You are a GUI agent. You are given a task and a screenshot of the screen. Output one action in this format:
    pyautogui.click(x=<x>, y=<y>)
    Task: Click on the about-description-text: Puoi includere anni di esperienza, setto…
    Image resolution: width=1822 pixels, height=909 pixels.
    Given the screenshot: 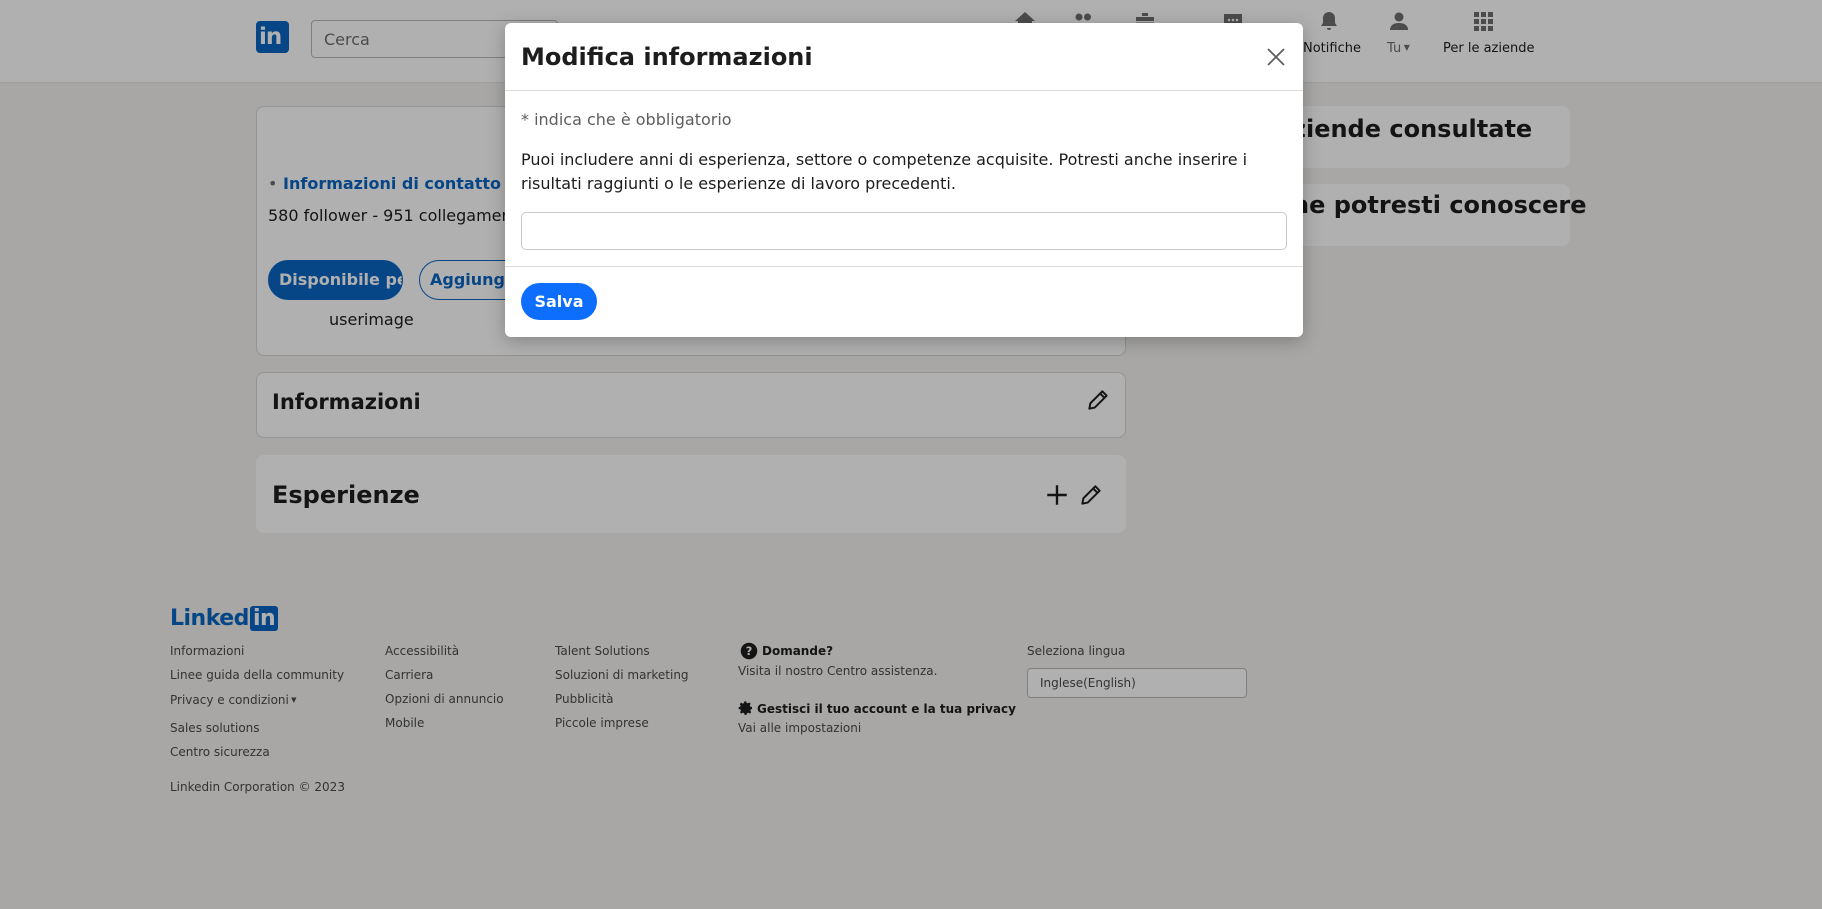 What is the action you would take?
    pyautogui.click(x=884, y=171)
    